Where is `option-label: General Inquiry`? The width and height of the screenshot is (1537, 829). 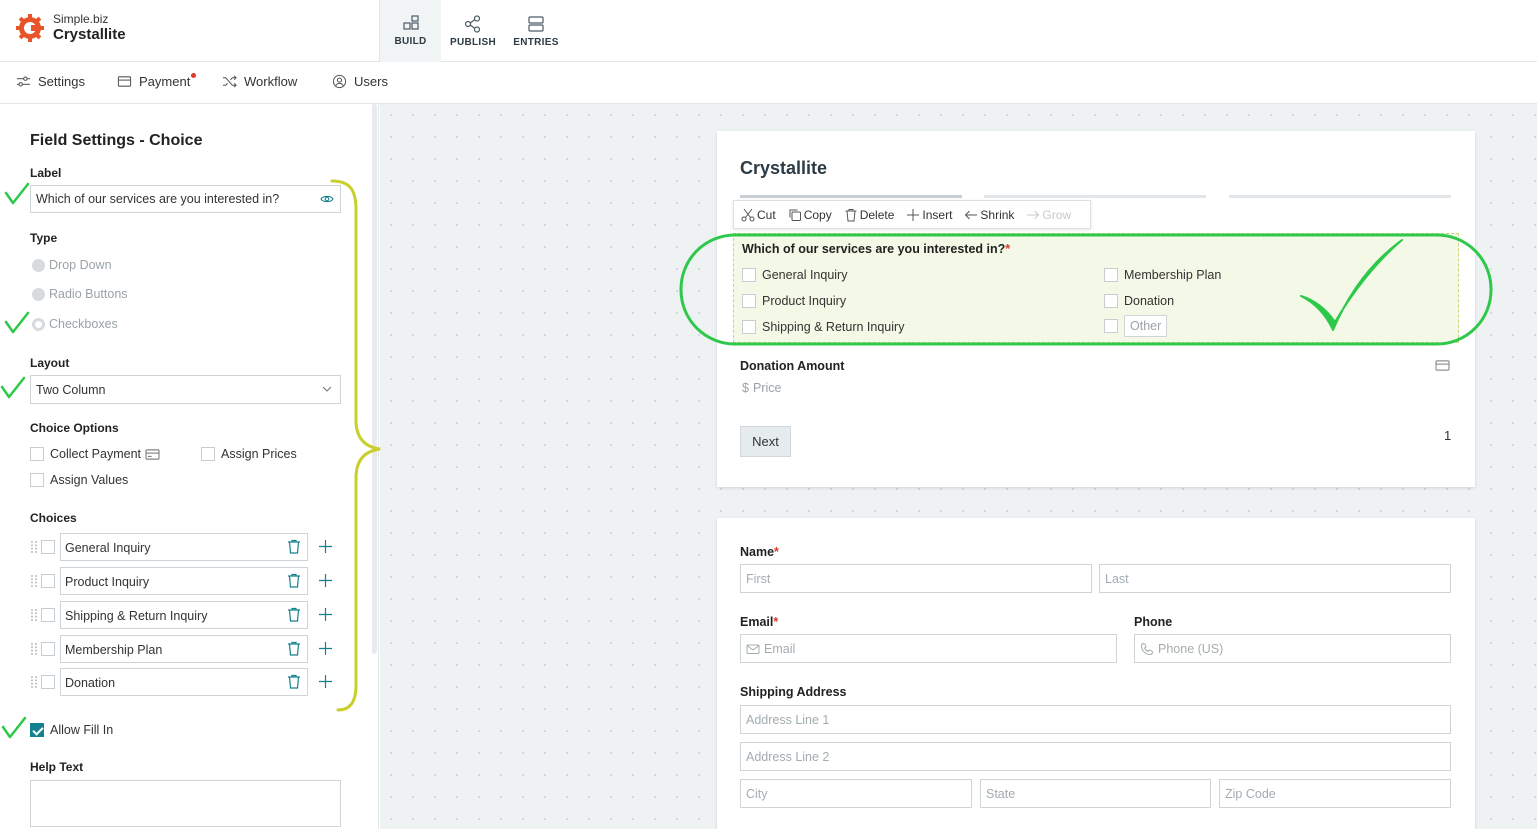 option-label: General Inquiry is located at coordinates (805, 275).